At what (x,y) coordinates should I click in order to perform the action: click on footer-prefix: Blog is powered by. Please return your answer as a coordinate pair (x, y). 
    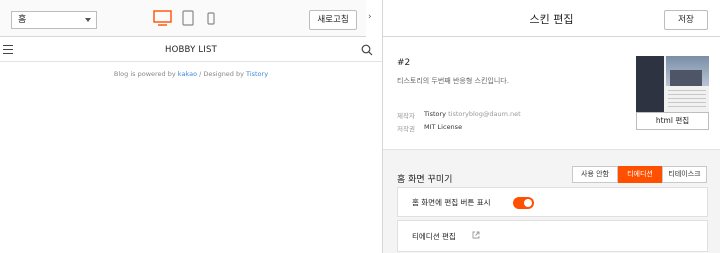
    Looking at the image, I should click on (145, 74).